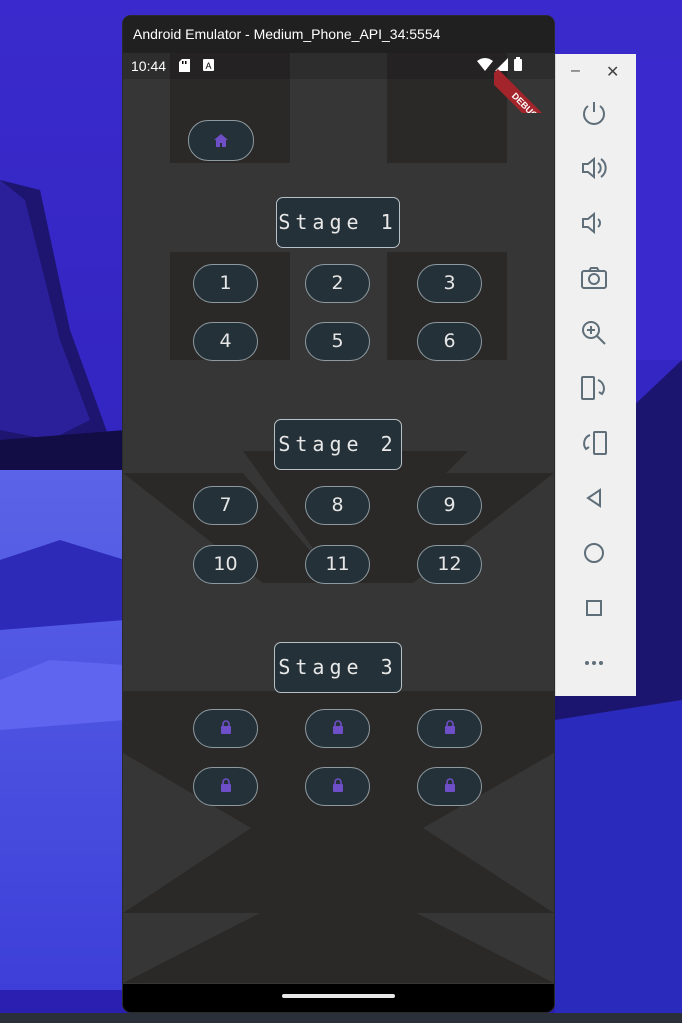 This screenshot has height=1023, width=682. What do you see at coordinates (225, 564) in the screenshot?
I see `level-10-button: 10` at bounding box center [225, 564].